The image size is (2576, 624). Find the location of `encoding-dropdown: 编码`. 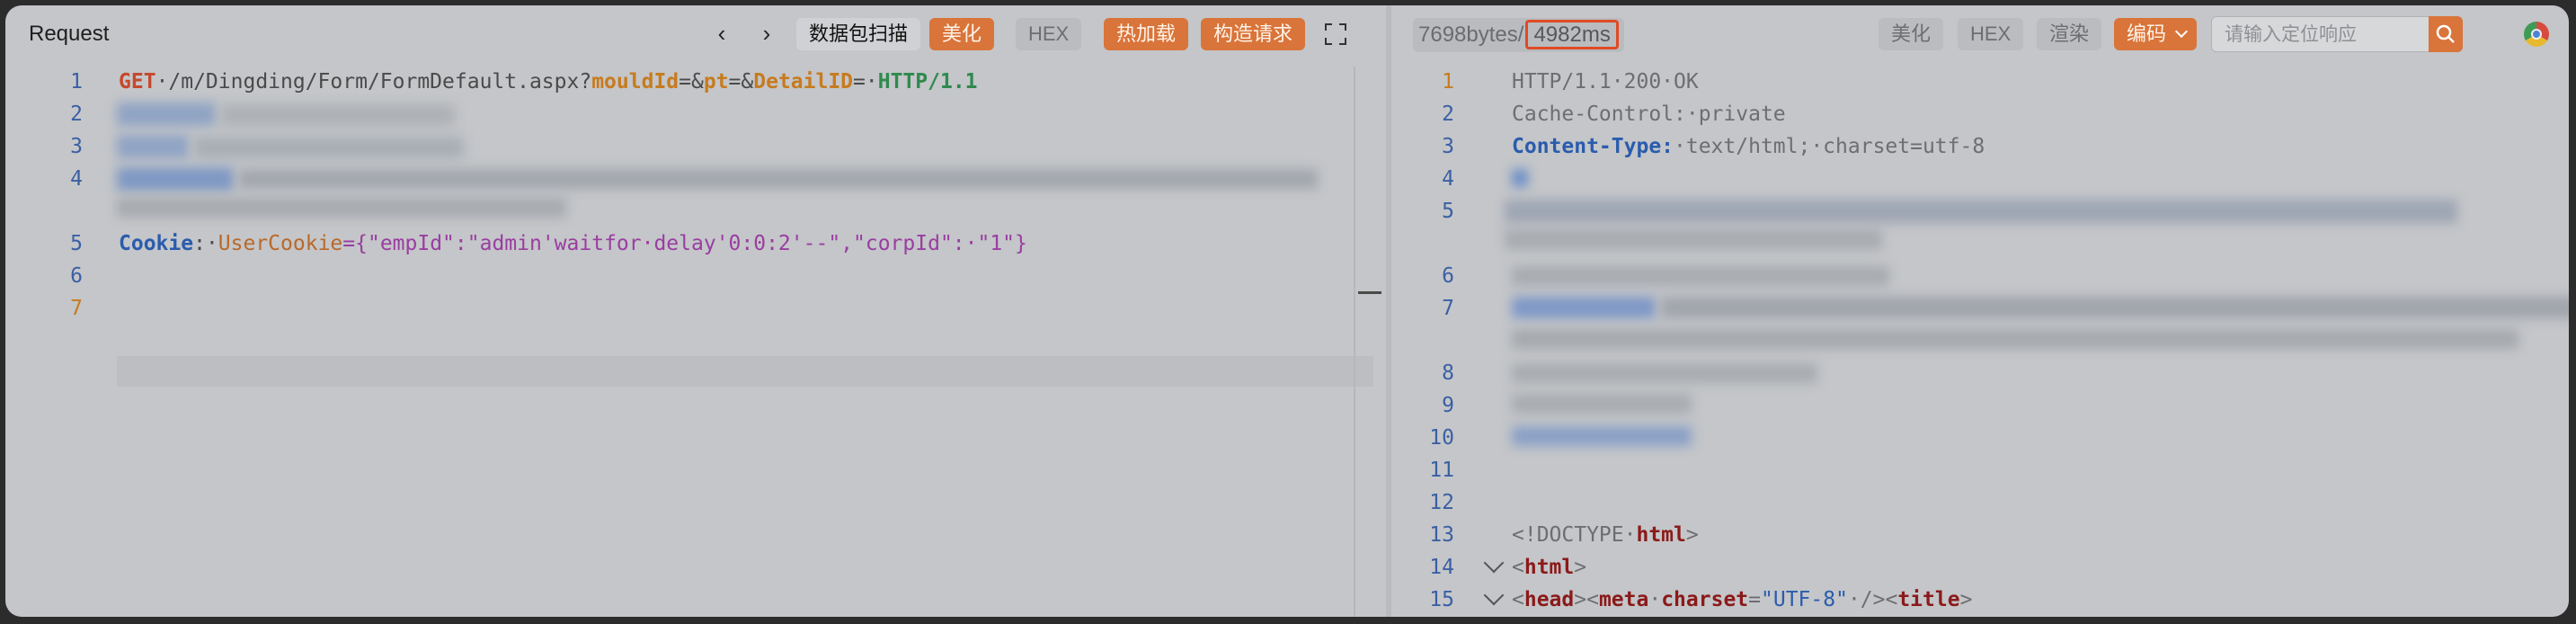

encoding-dropdown: 编码 is located at coordinates (2156, 34).